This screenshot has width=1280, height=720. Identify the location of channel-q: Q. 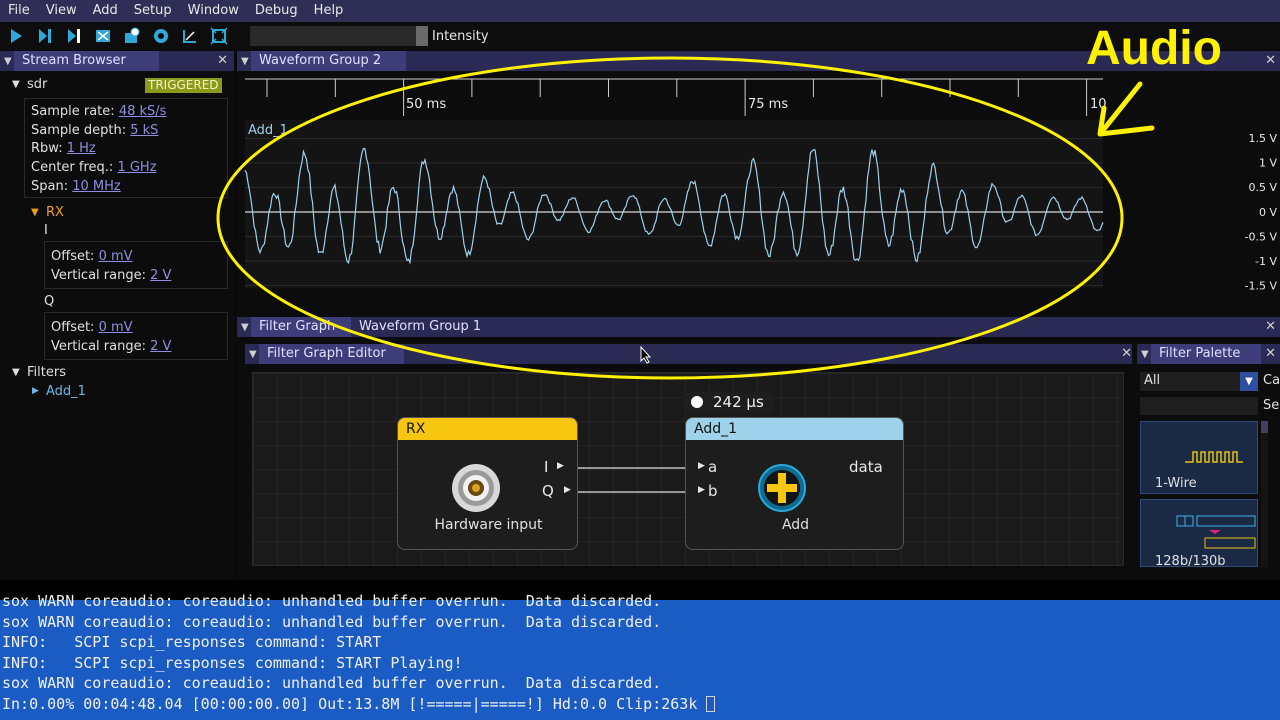
(49, 301).